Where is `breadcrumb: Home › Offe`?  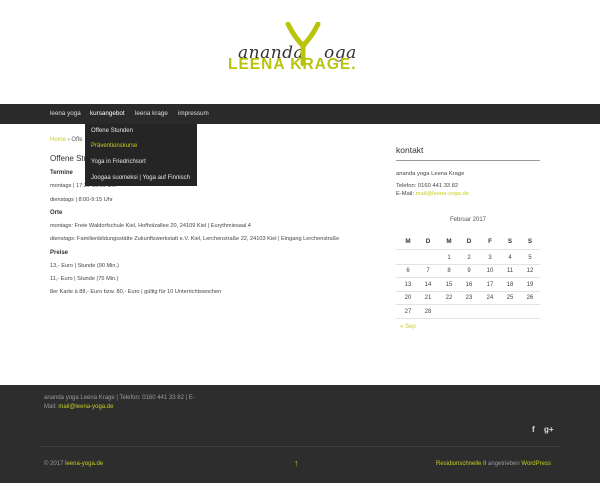 breadcrumb: Home › Offe is located at coordinates (66, 140).